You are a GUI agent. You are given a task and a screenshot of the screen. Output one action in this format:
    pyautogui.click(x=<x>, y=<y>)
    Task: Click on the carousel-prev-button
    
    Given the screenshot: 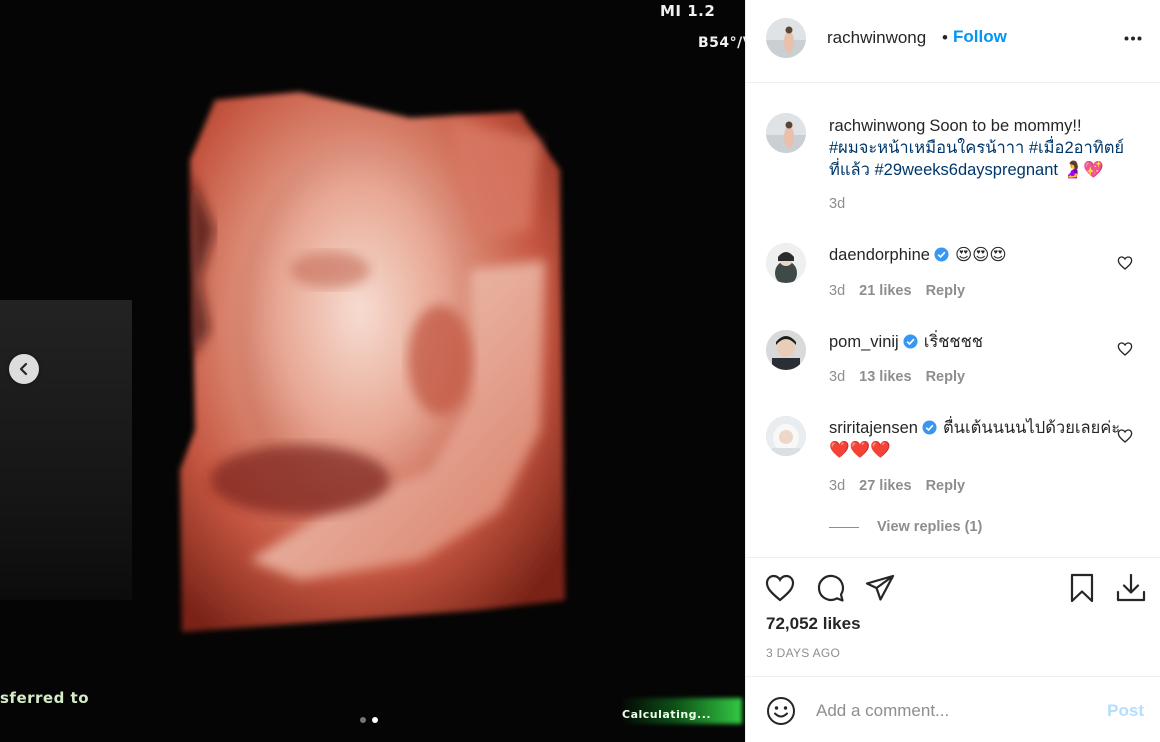 What is the action you would take?
    pyautogui.click(x=24, y=369)
    